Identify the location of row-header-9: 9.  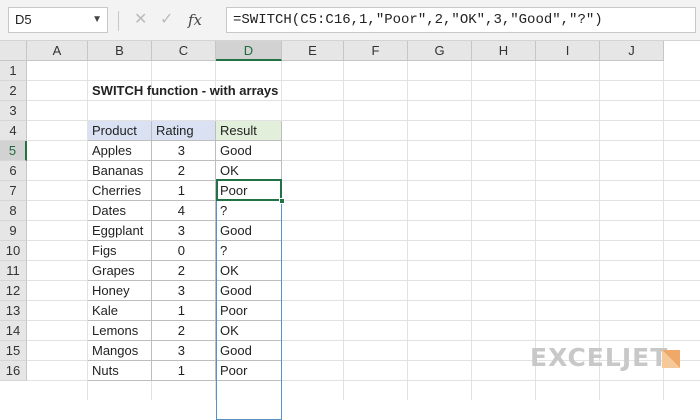
(13, 231).